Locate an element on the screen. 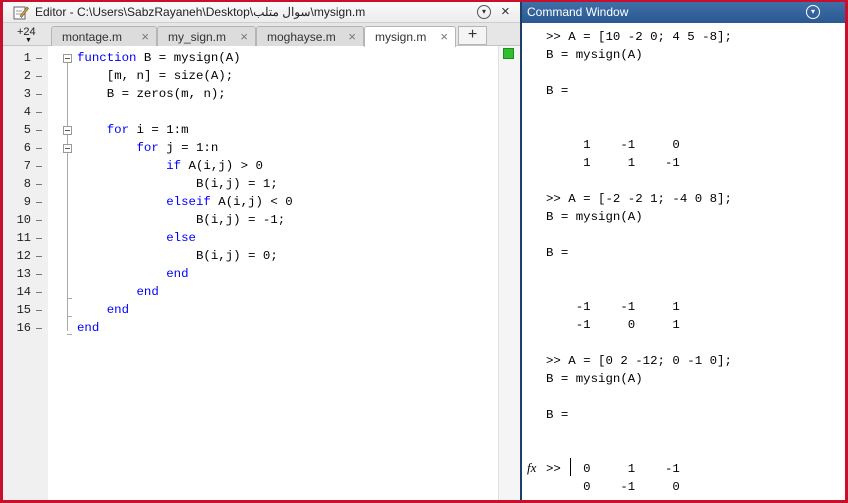 This screenshot has width=848, height=503. code-text: if A(i,j) > 0 is located at coordinates (214, 166).